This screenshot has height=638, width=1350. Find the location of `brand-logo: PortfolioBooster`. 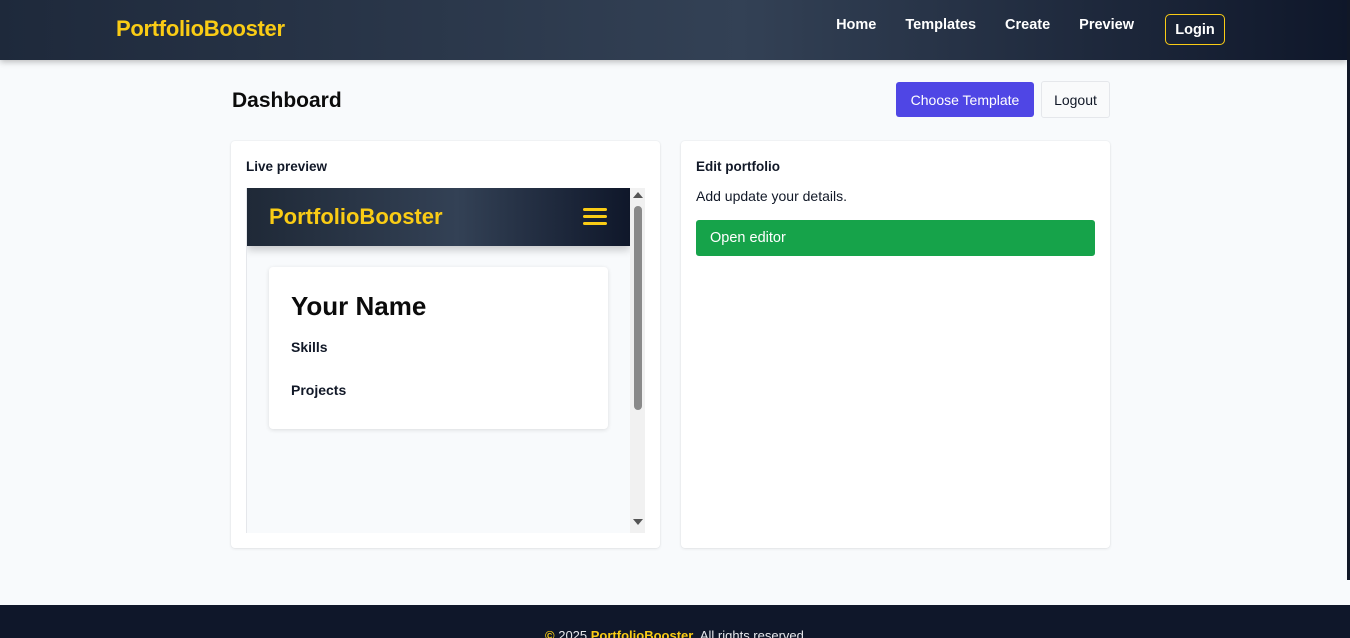

brand-logo: PortfolioBooster is located at coordinates (200, 29).